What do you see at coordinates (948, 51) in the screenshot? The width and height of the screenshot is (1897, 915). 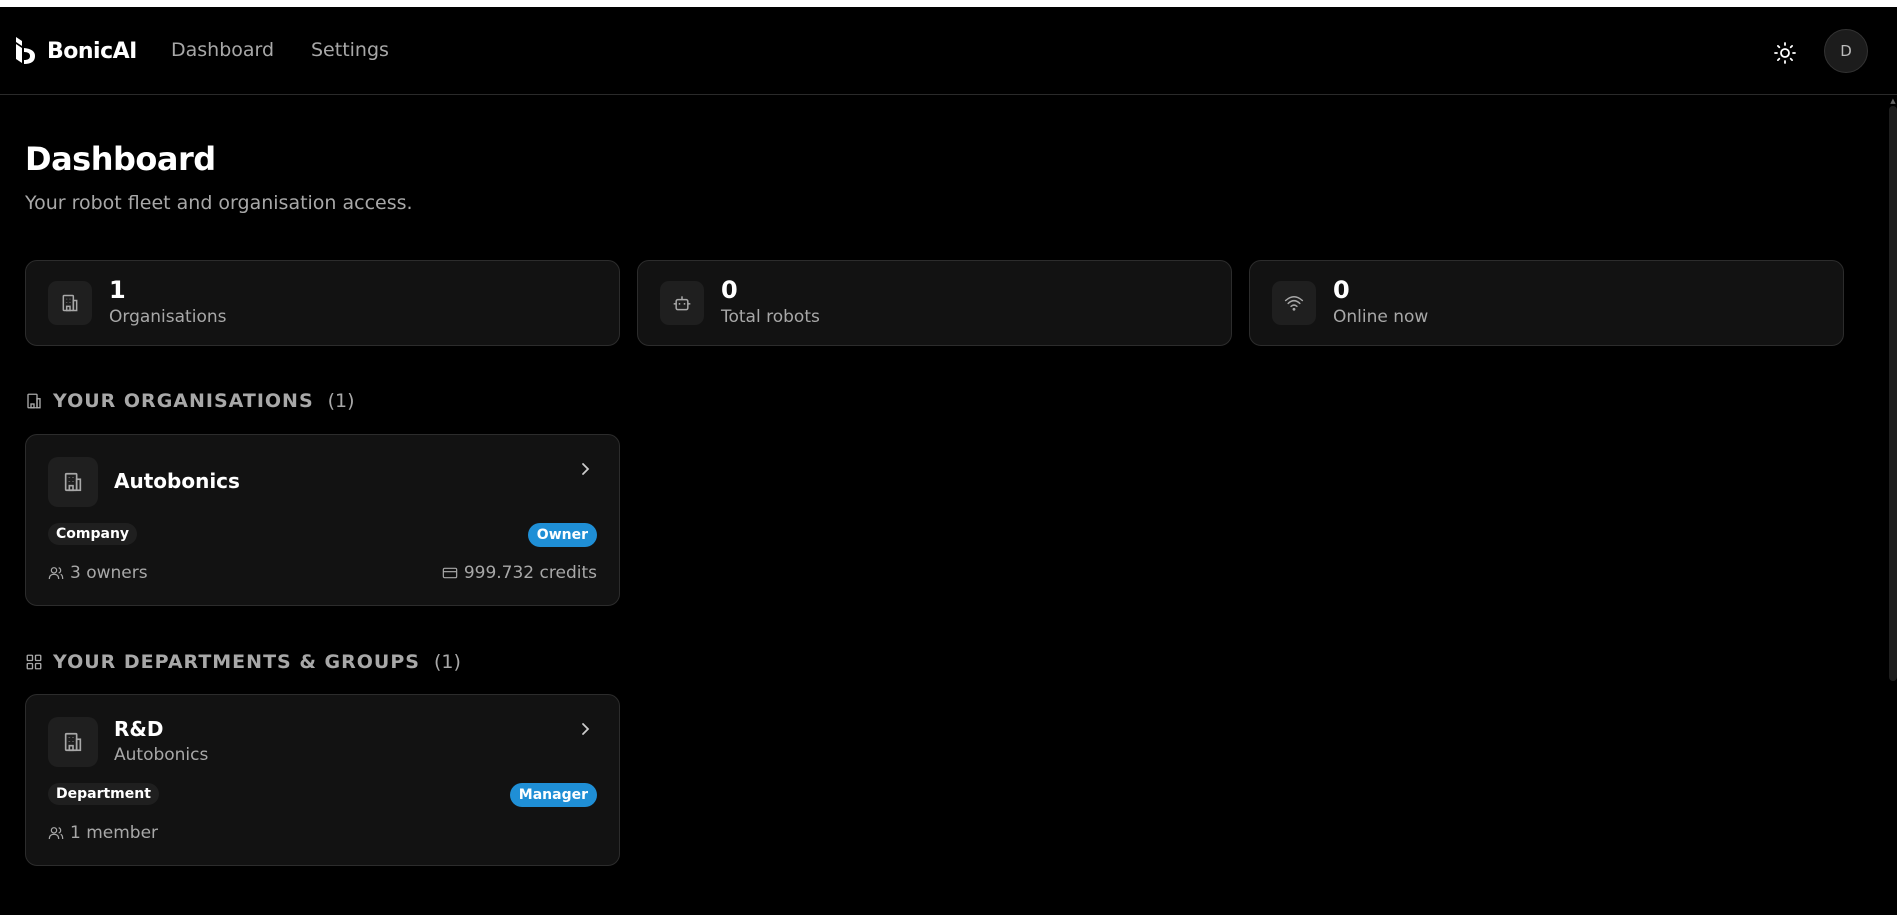 I see `top-navbar: BonicAI Dashboard Settings D` at bounding box center [948, 51].